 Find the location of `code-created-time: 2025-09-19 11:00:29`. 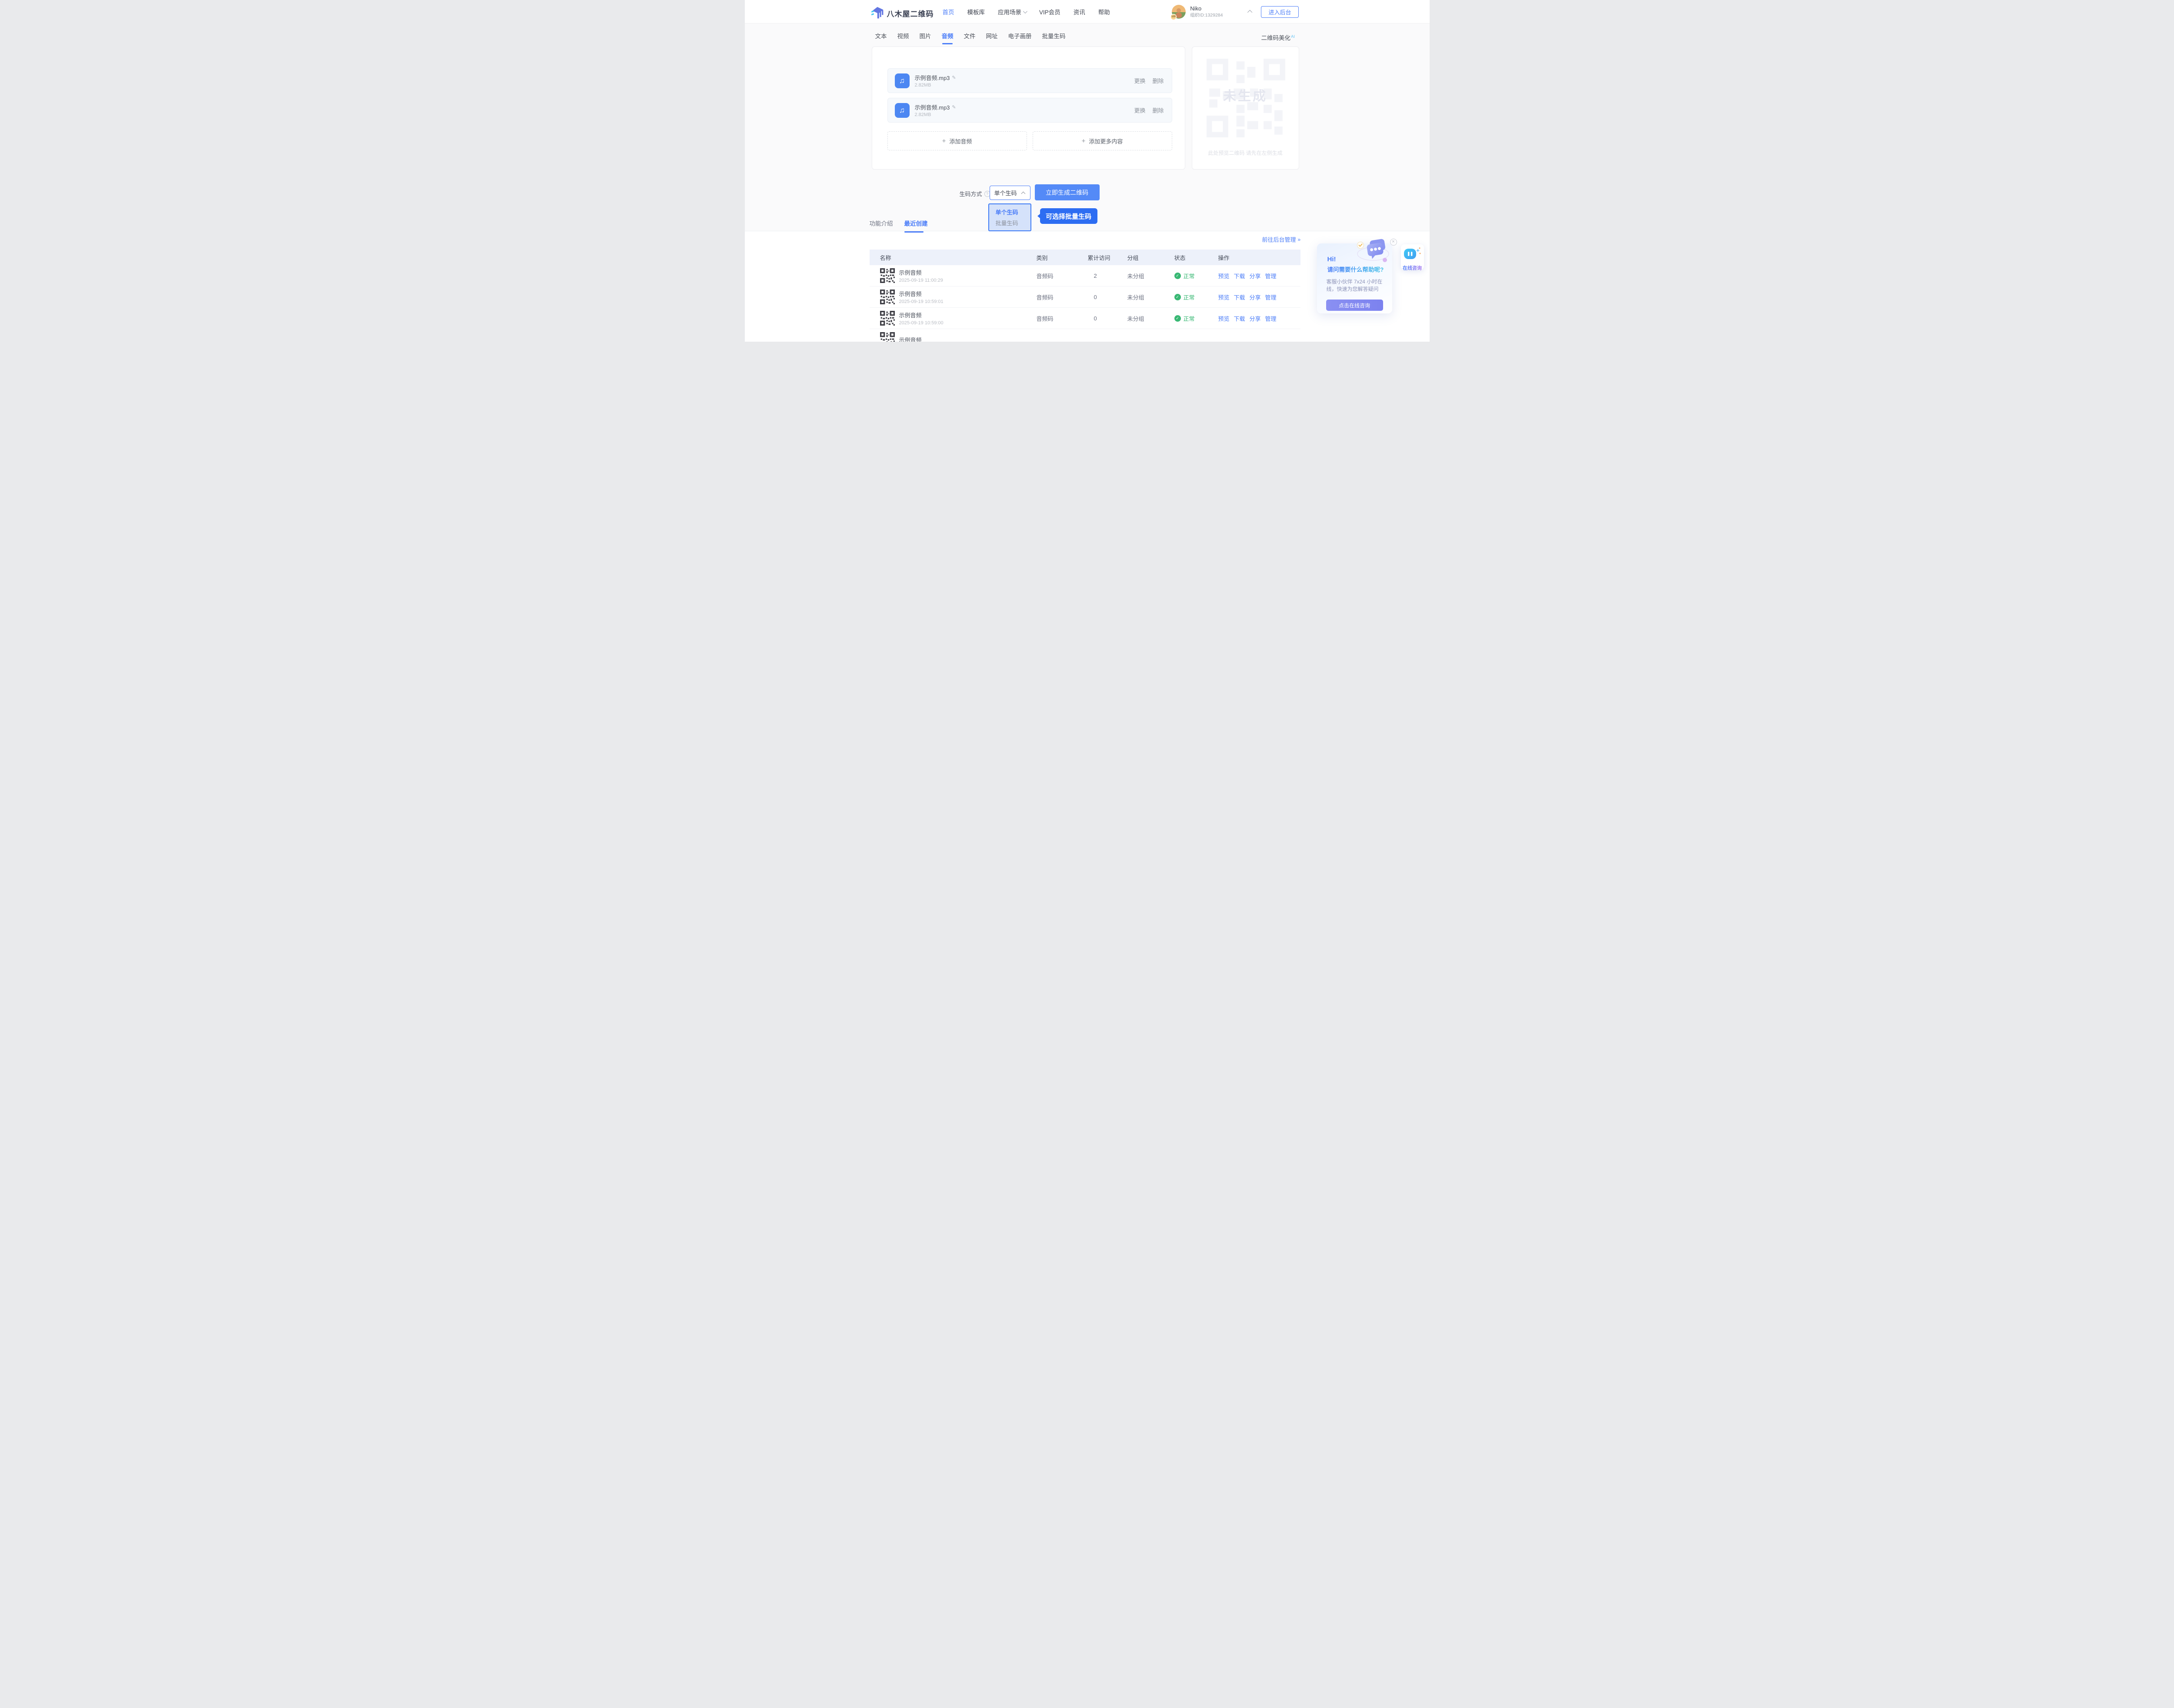

code-created-time: 2025-09-19 11:00:29 is located at coordinates (921, 280).